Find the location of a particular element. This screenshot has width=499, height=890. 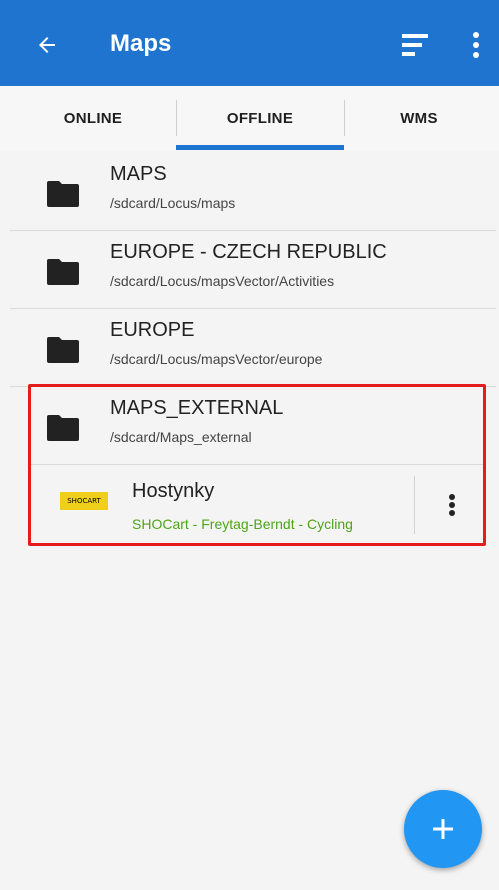

tab-bar: ONLINE OFFLINE WMS is located at coordinates (249, 118).